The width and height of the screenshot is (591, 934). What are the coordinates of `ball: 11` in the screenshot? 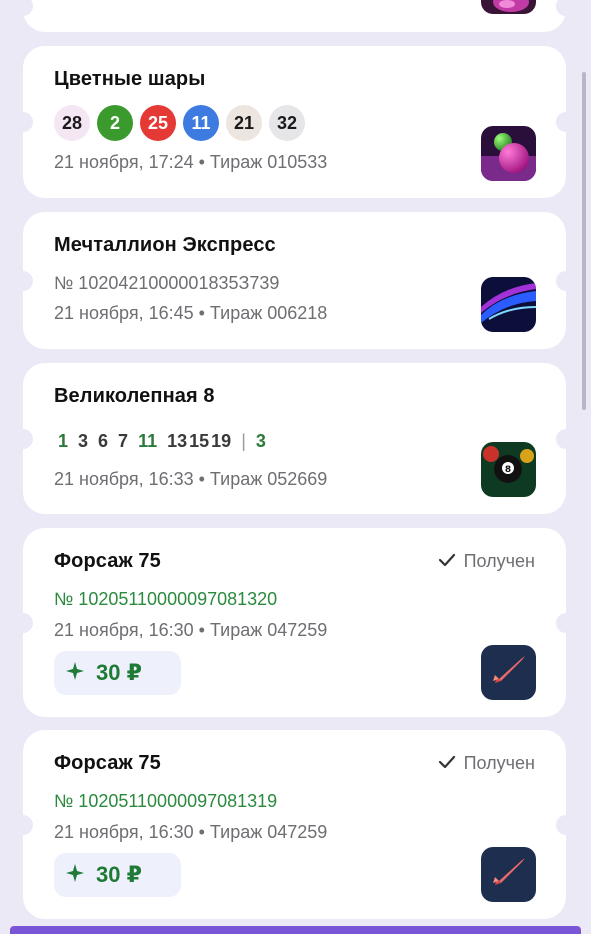 It's located at (201, 123).